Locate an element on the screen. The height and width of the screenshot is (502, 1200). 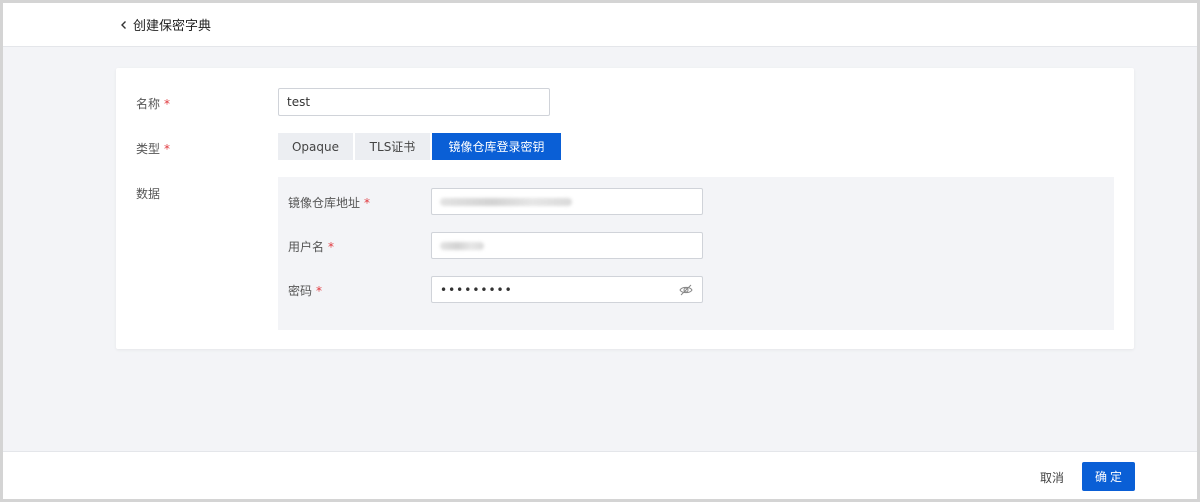
type-label: 类型 * is located at coordinates (153, 148).